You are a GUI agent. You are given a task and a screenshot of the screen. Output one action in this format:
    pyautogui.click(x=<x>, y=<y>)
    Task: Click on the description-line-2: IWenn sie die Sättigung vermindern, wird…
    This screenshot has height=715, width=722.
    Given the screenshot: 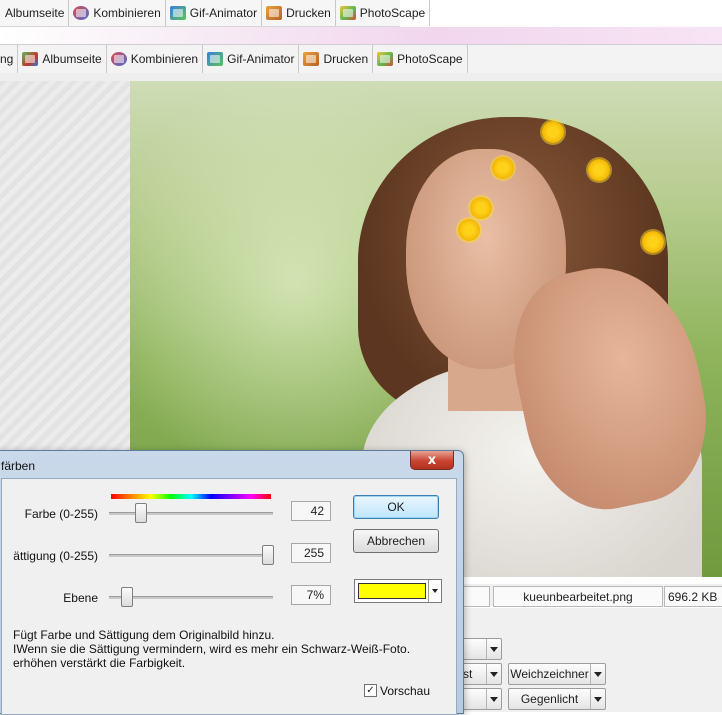 What is the action you would take?
    pyautogui.click(x=212, y=649)
    